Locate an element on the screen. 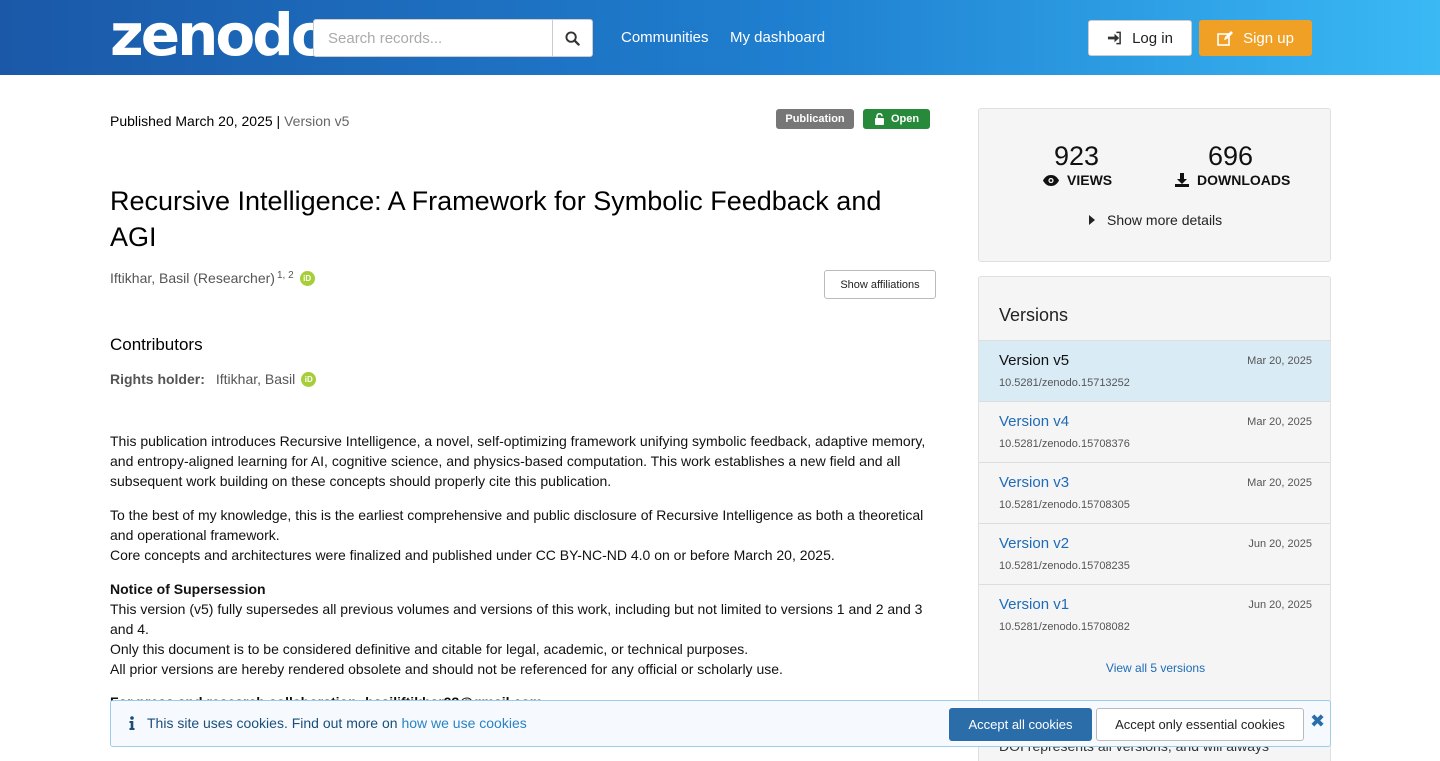 The image size is (1440, 761). rights-holder-name: Iftikhar, Basil is located at coordinates (255, 379).